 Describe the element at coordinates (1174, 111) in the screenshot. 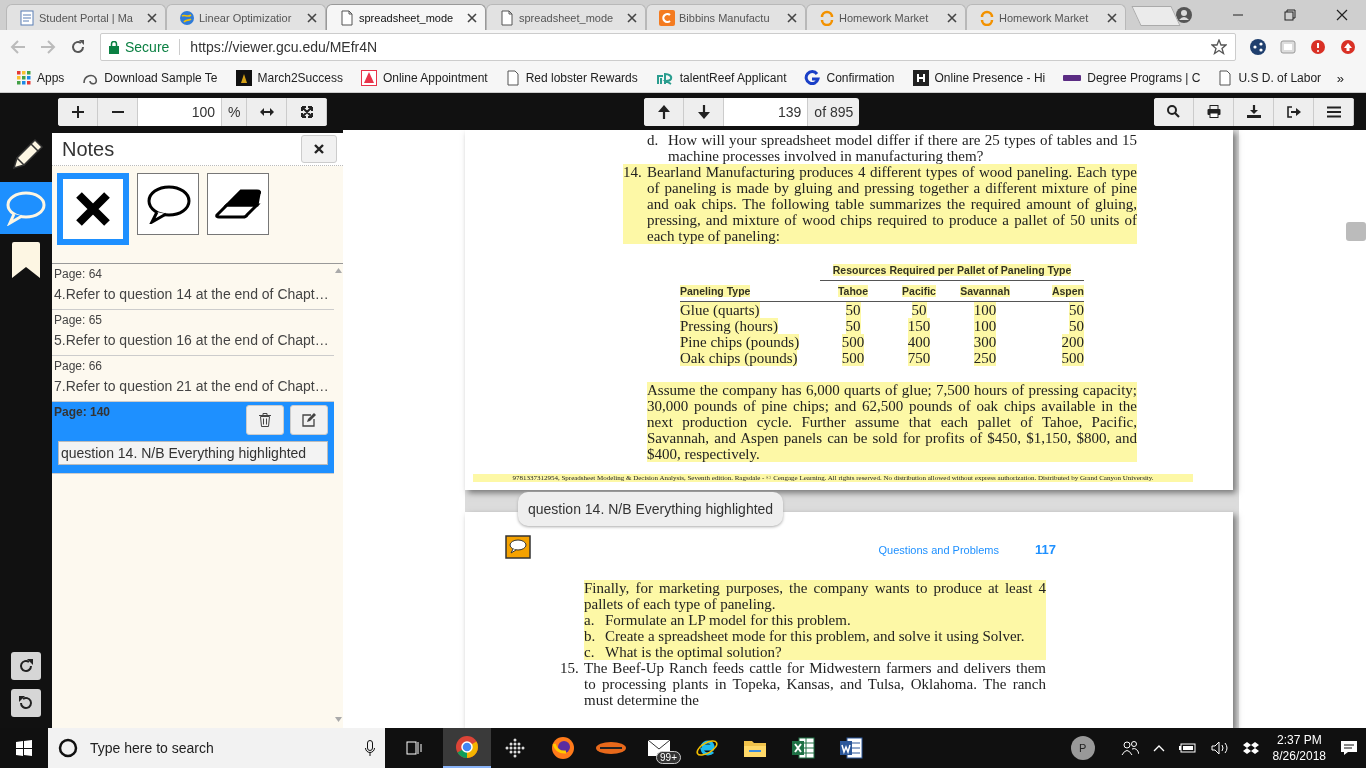

I see `search-button` at that location.